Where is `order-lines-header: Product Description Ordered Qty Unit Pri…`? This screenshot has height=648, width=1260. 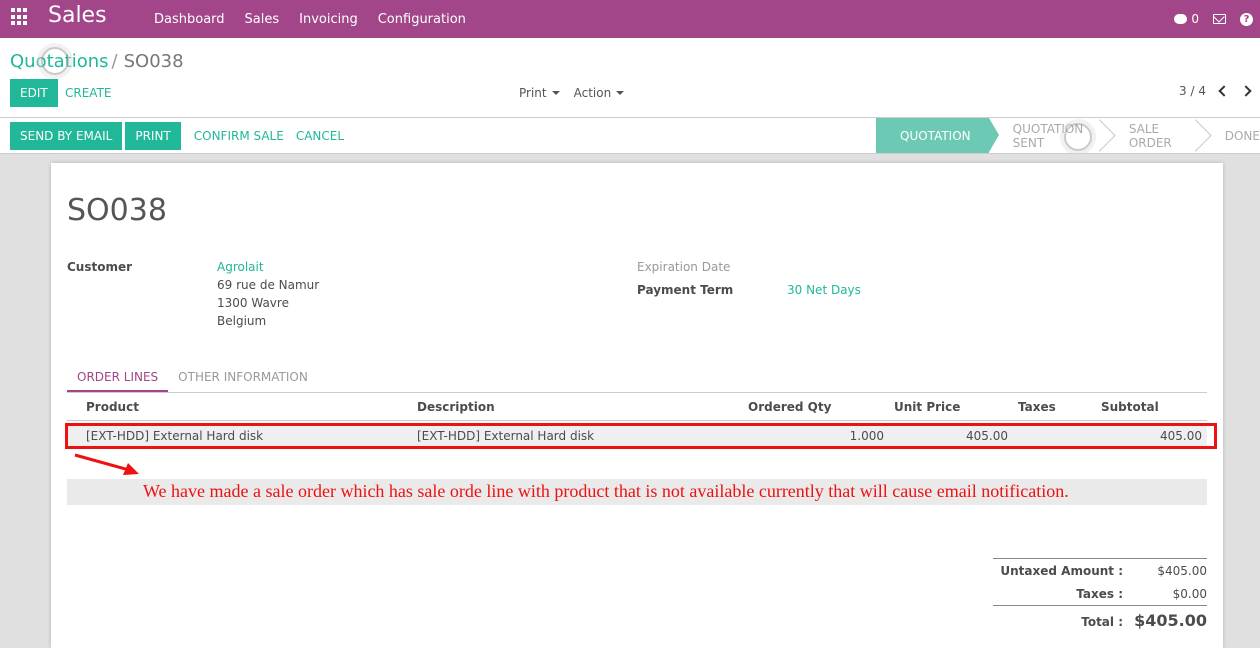 order-lines-header: Product Description Ordered Qty Unit Pri… is located at coordinates (637, 408).